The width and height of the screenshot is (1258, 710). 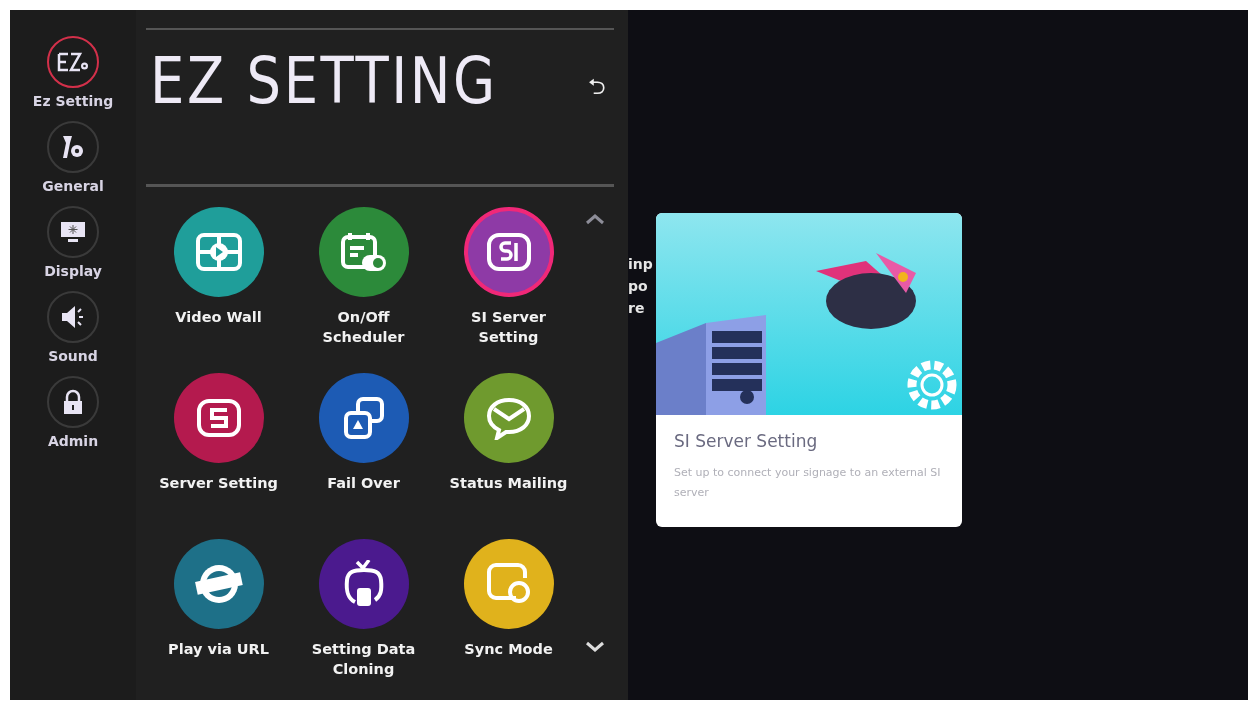 I want to click on menu-item-label: Setting Data Cloning, so click(x=363, y=659).